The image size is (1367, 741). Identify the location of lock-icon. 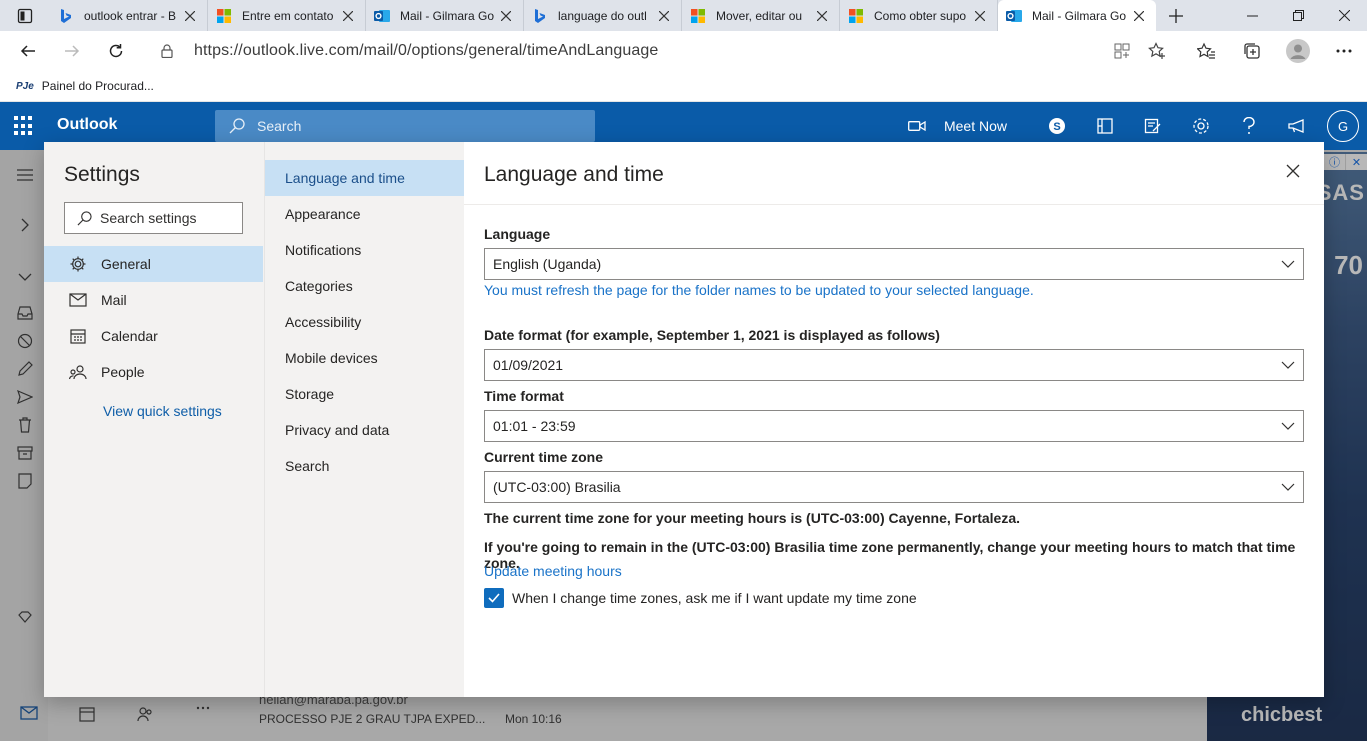
(167, 51).